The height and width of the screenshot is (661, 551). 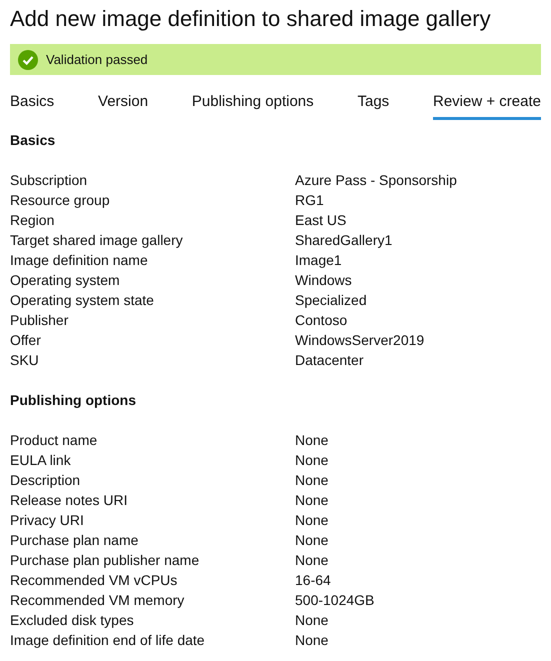 I want to click on tab: Tags, so click(x=373, y=103).